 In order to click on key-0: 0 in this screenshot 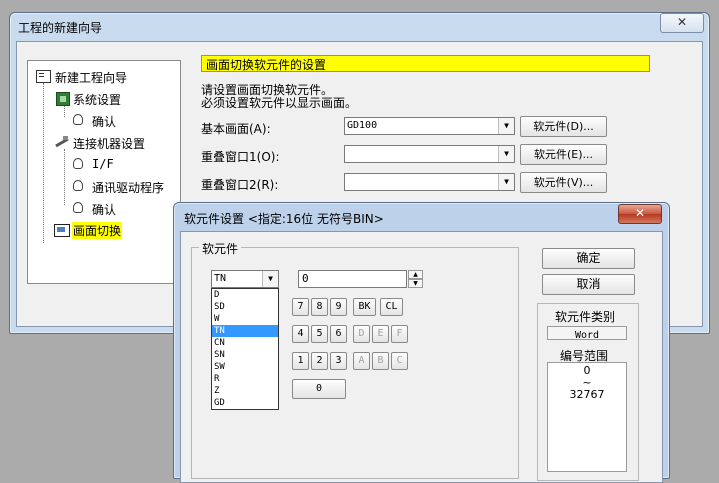, I will do `click(319, 389)`.